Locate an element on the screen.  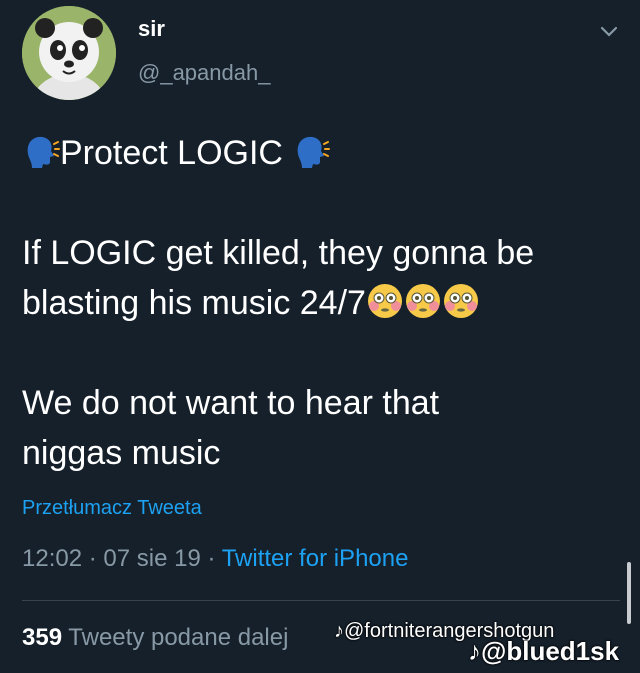
tweet-line-2a: If LOGIC get killed, they gonna be is located at coordinates (278, 253).